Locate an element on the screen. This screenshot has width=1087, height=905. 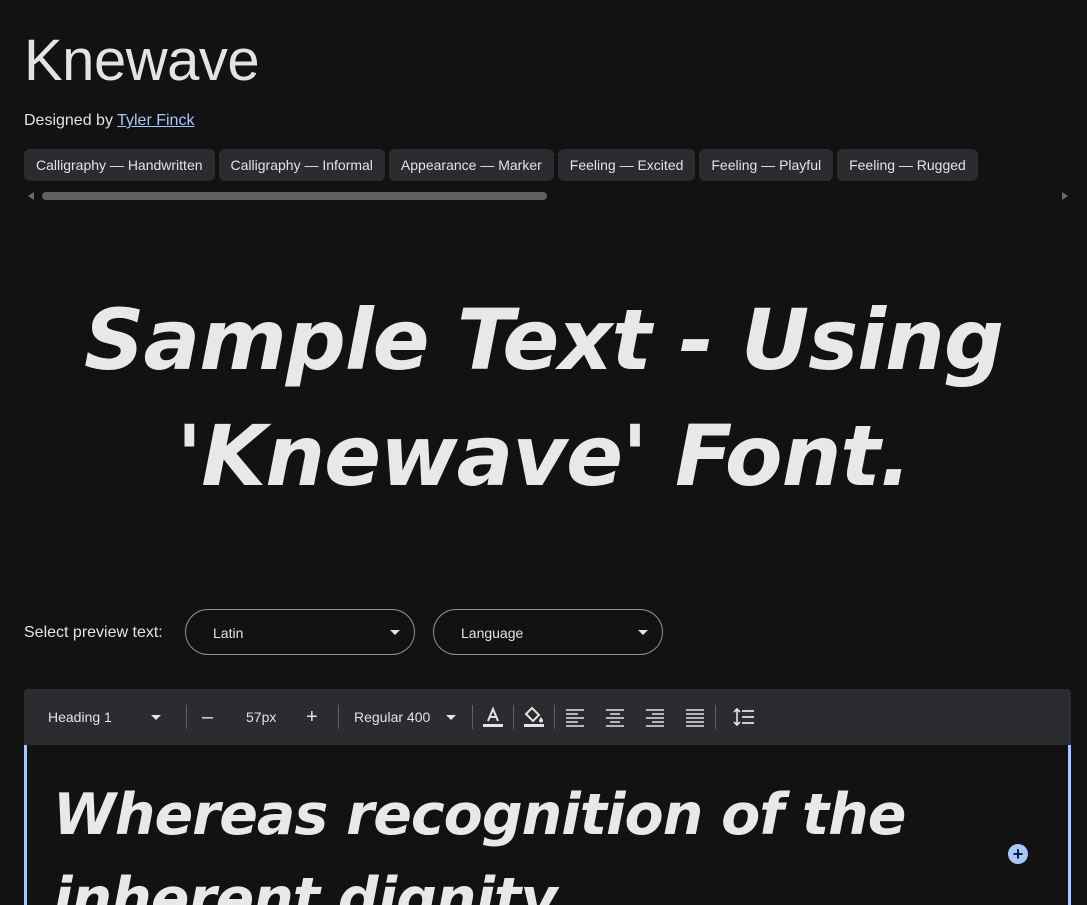
script-select-value: Latin is located at coordinates (228, 633).